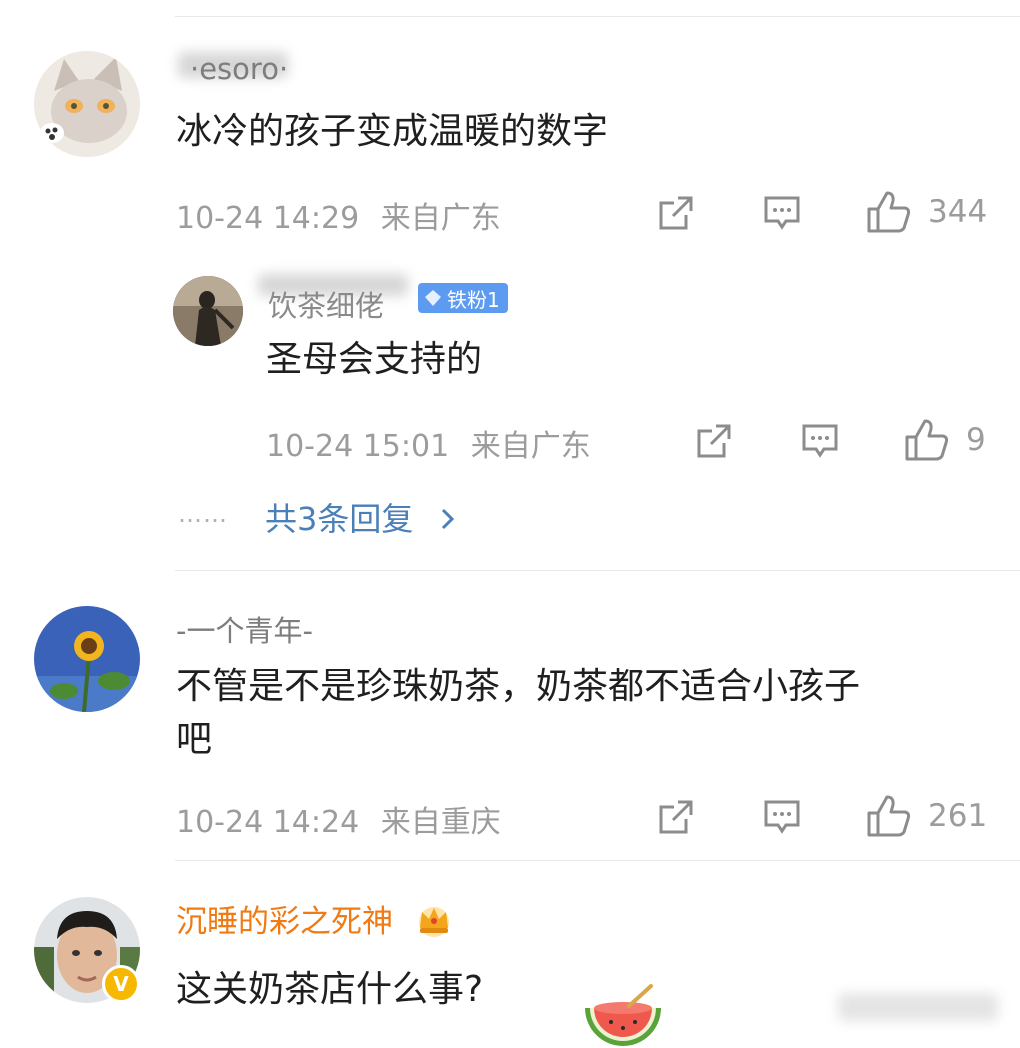 This screenshot has width=1020, height=1048. I want to click on reply-username: 饮茶细佬, so click(326, 304).